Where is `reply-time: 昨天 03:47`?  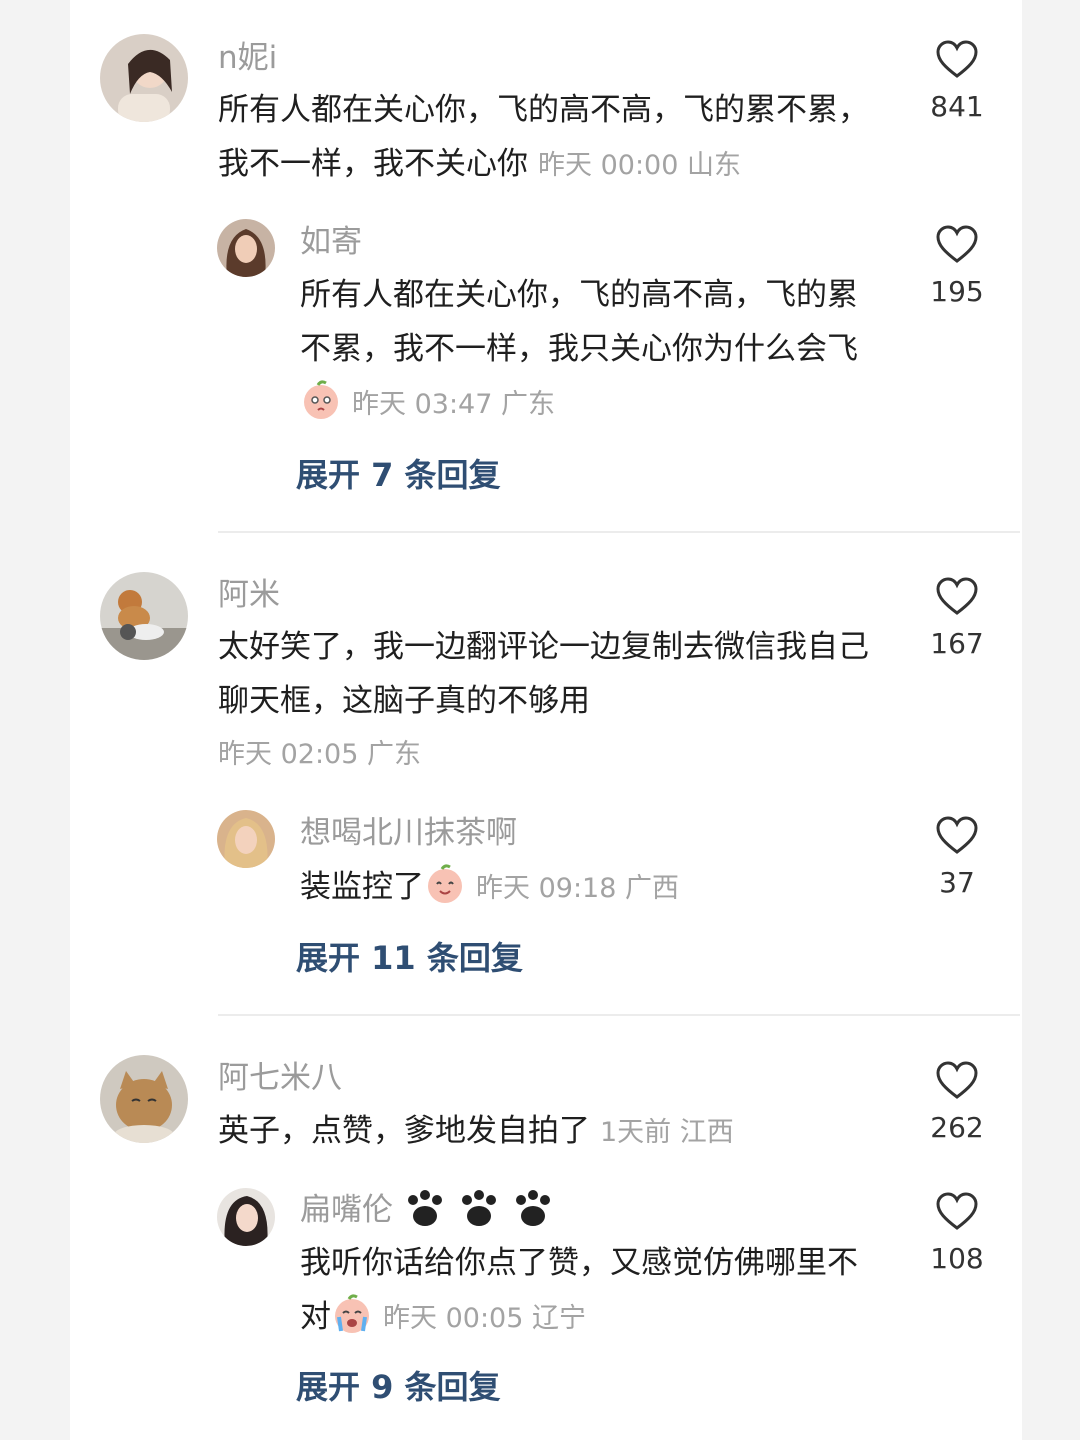 reply-time: 昨天 03:47 is located at coordinates (422, 404).